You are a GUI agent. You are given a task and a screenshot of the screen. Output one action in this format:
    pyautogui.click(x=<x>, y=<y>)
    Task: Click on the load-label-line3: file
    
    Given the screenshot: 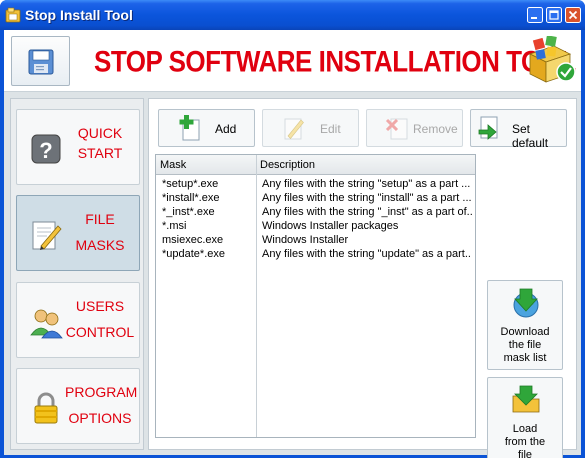 What is the action you would take?
    pyautogui.click(x=525, y=453)
    